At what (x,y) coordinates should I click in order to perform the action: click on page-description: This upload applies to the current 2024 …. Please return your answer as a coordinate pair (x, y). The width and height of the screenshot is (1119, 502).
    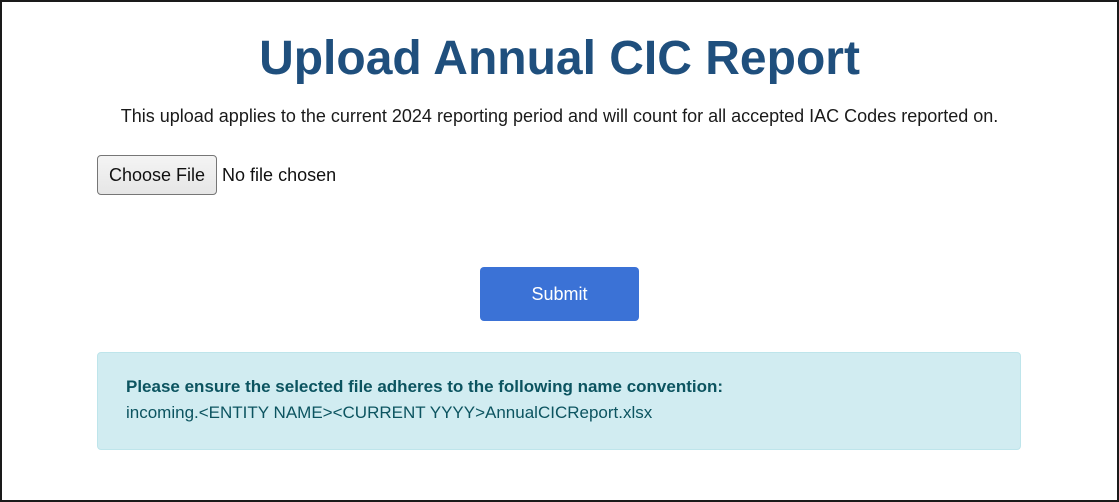
    Looking at the image, I should click on (559, 116).